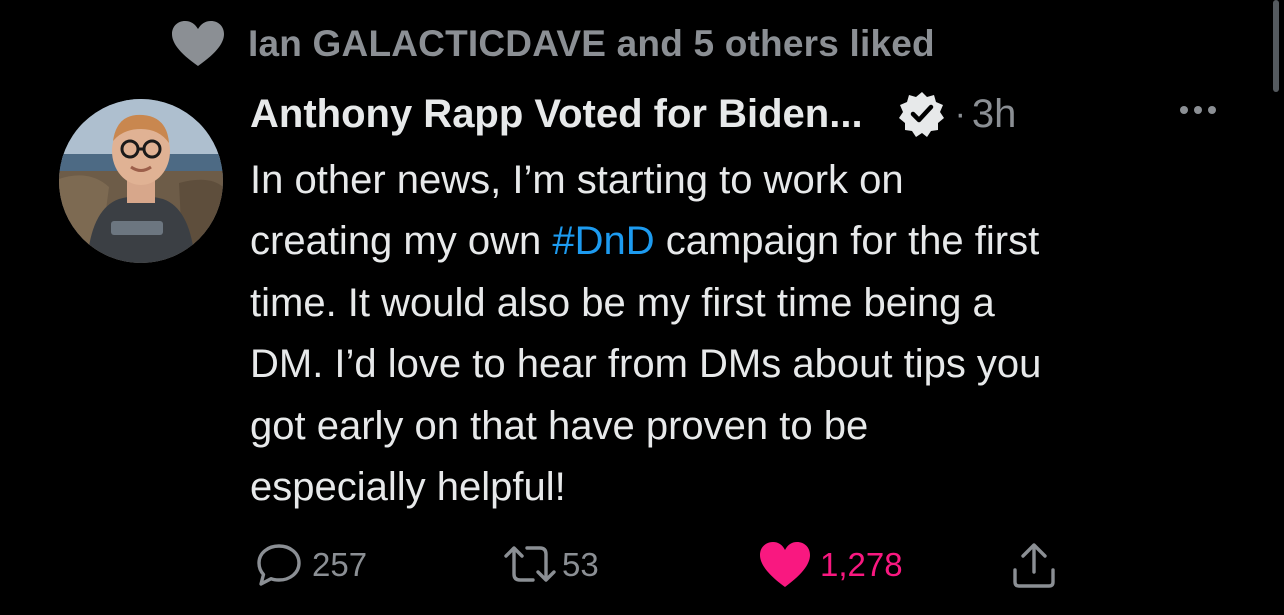 The image size is (1284, 615). Describe the element at coordinates (310, 565) in the screenshot. I see `reply-button: 257` at that location.